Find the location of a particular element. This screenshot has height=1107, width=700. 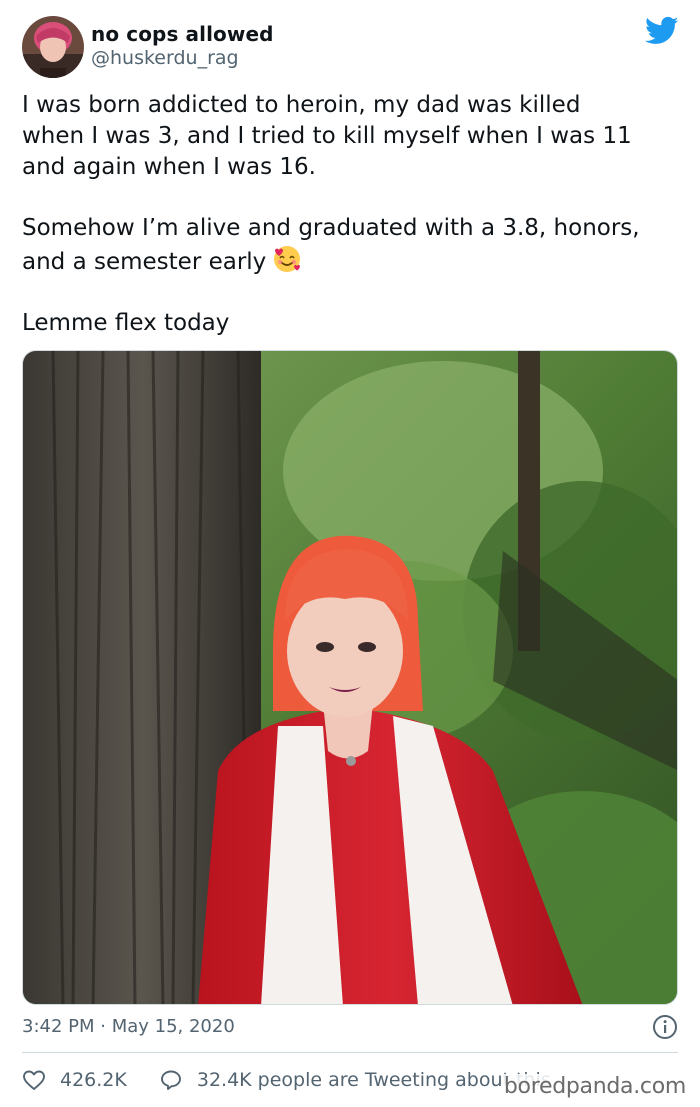

tweeting-count: 32.4K people are Tweeting about this is located at coordinates (373, 1080).